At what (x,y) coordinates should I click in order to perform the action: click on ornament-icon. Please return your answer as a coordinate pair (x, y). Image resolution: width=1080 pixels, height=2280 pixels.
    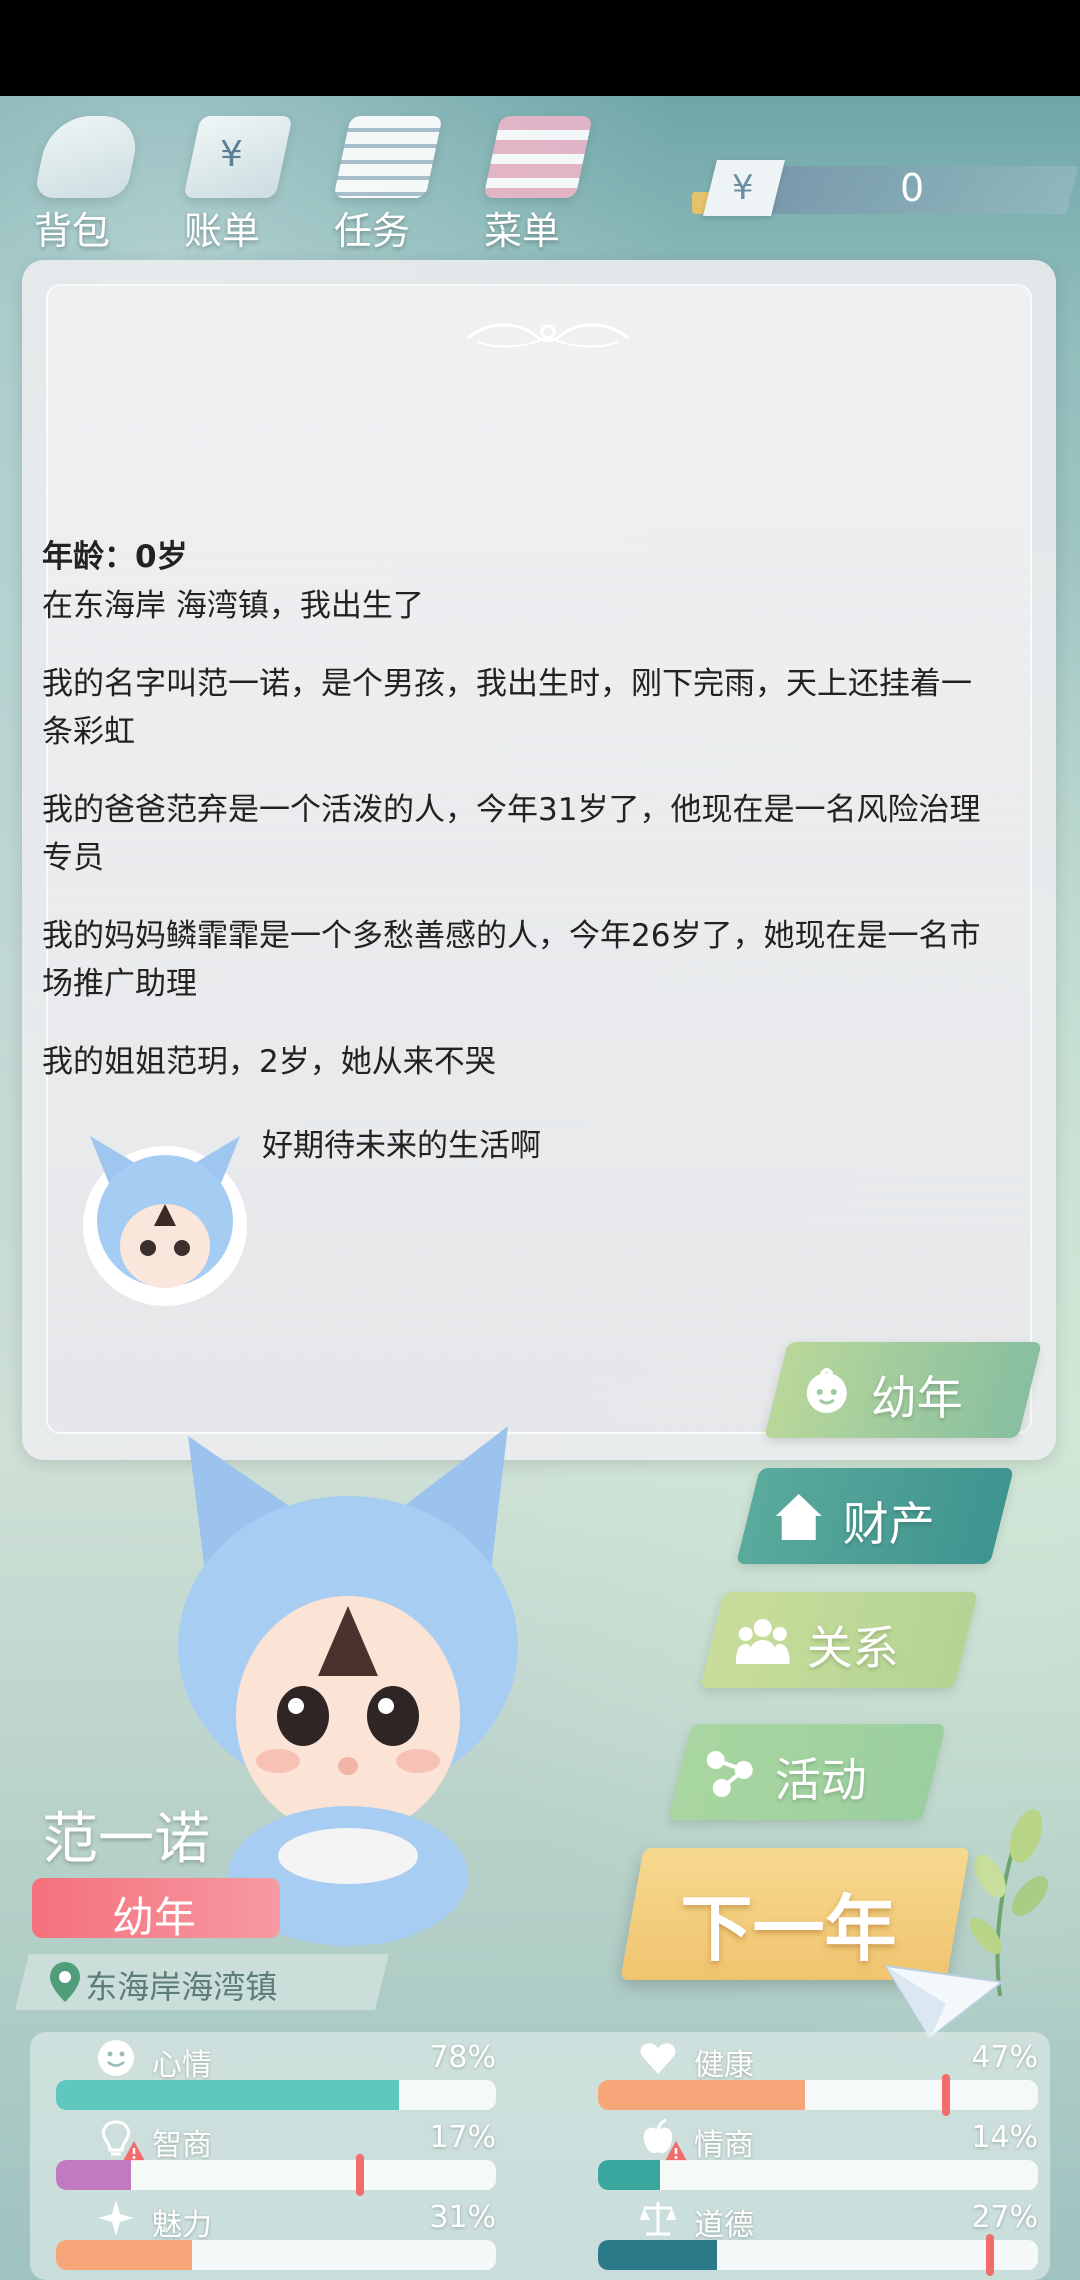
    Looking at the image, I should click on (548, 335).